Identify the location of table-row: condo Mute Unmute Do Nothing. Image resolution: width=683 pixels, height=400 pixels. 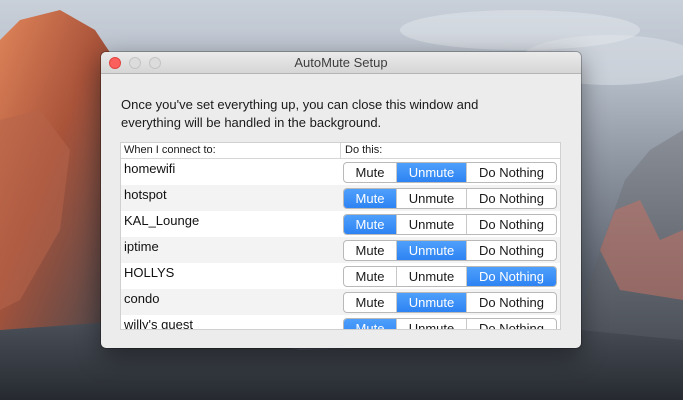
(340, 302).